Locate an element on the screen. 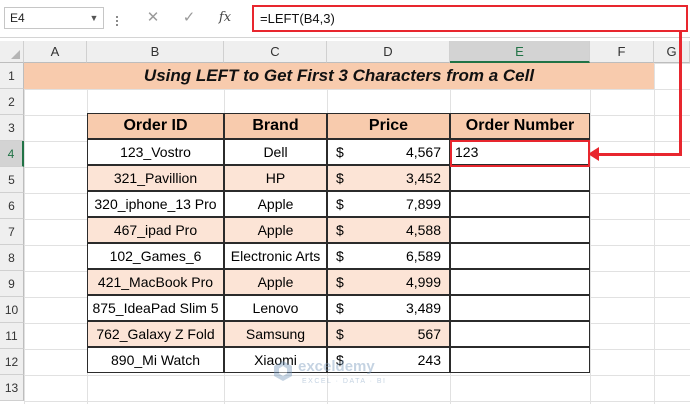 This screenshot has width=690, height=404. row-header-4: 4 is located at coordinates (12, 154).